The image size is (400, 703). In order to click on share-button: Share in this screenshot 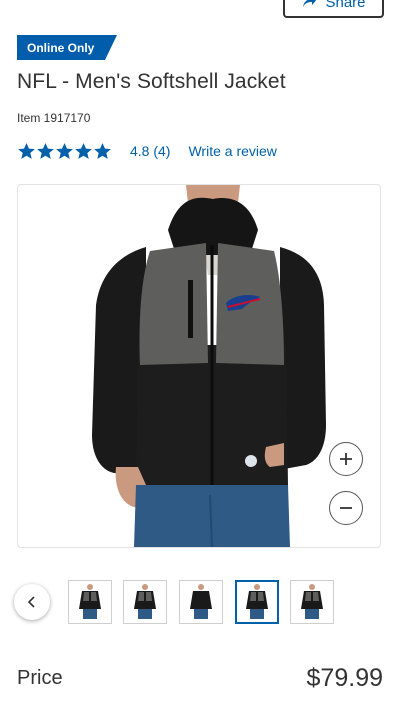, I will do `click(333, 9)`.